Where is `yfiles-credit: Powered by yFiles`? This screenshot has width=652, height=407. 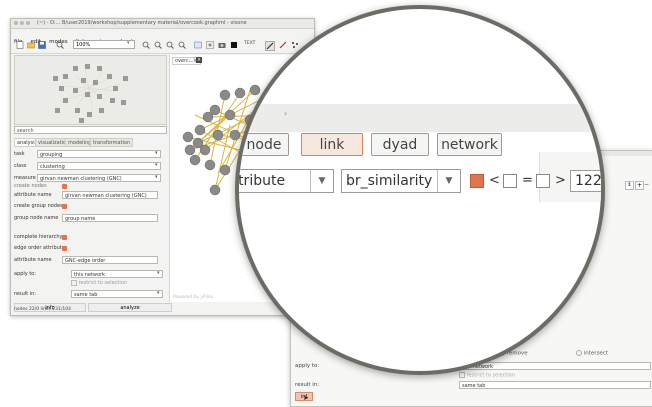 yfiles-credit: Powered by yFiles is located at coordinates (193, 297).